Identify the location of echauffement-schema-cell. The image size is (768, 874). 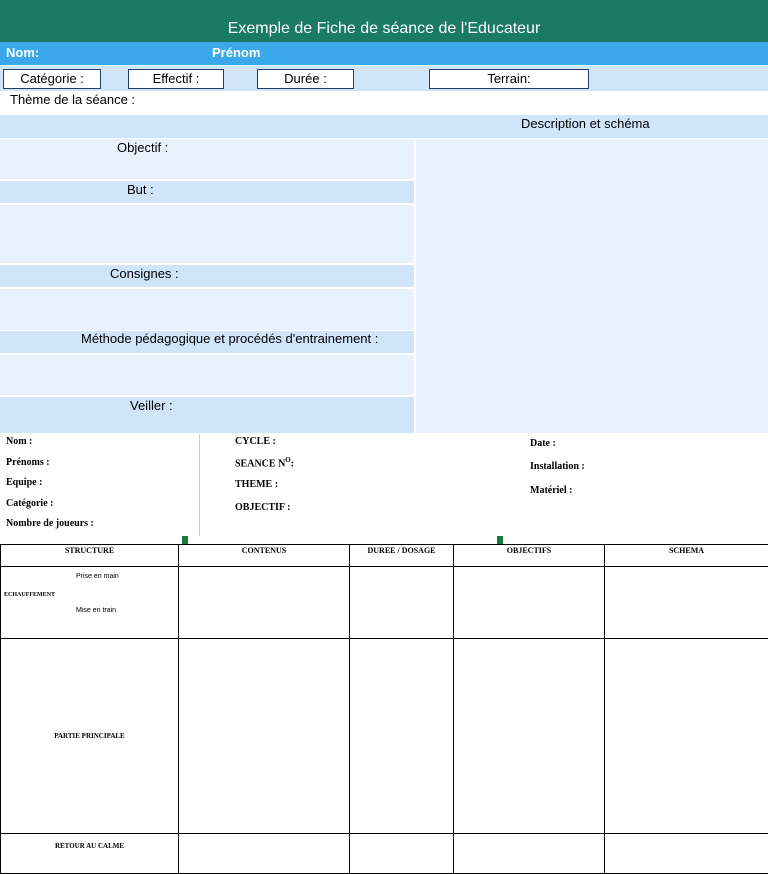
(686, 603).